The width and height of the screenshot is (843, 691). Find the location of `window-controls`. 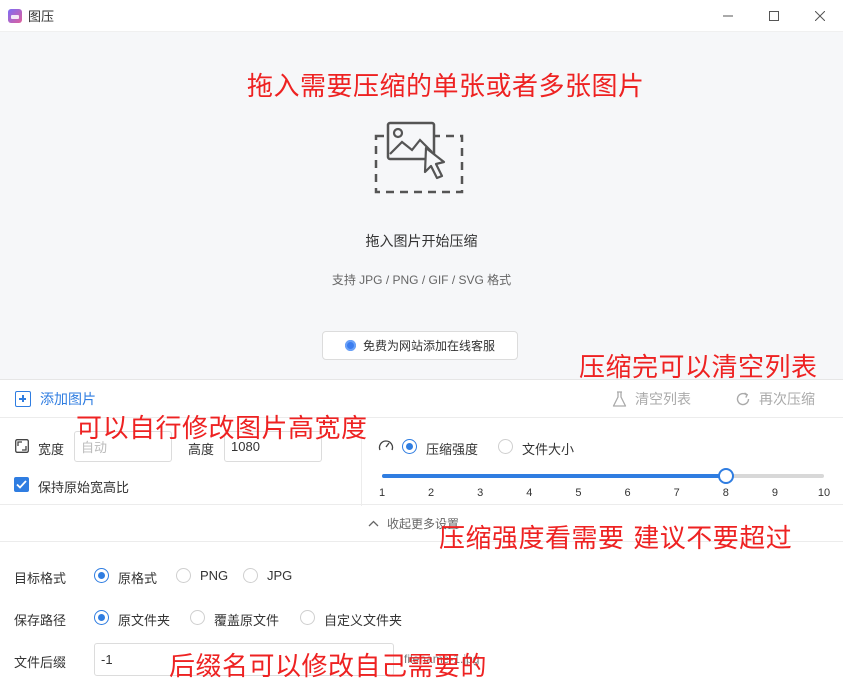

window-controls is located at coordinates (774, 16).